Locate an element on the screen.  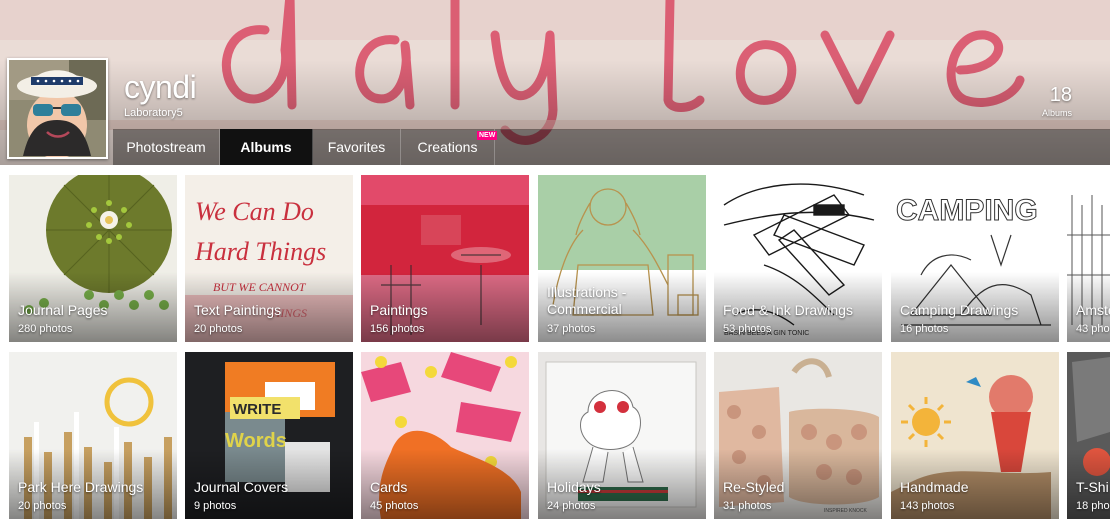
avatar-photo is located at coordinates (57, 108).